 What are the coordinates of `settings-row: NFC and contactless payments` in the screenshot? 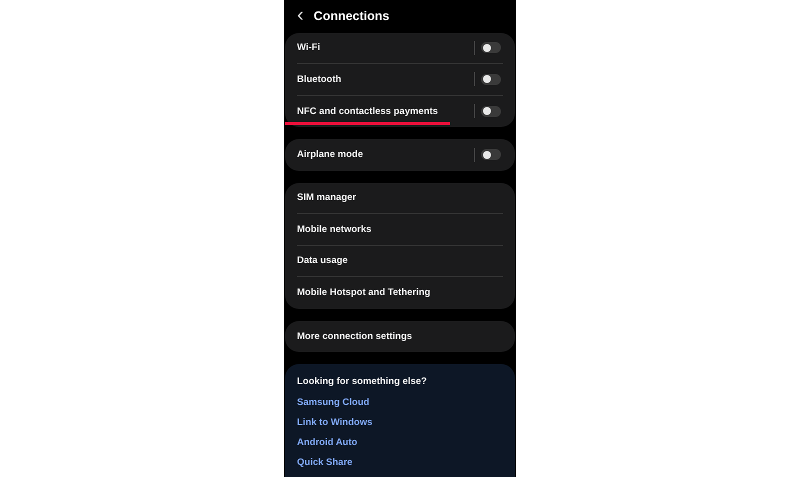 It's located at (400, 111).